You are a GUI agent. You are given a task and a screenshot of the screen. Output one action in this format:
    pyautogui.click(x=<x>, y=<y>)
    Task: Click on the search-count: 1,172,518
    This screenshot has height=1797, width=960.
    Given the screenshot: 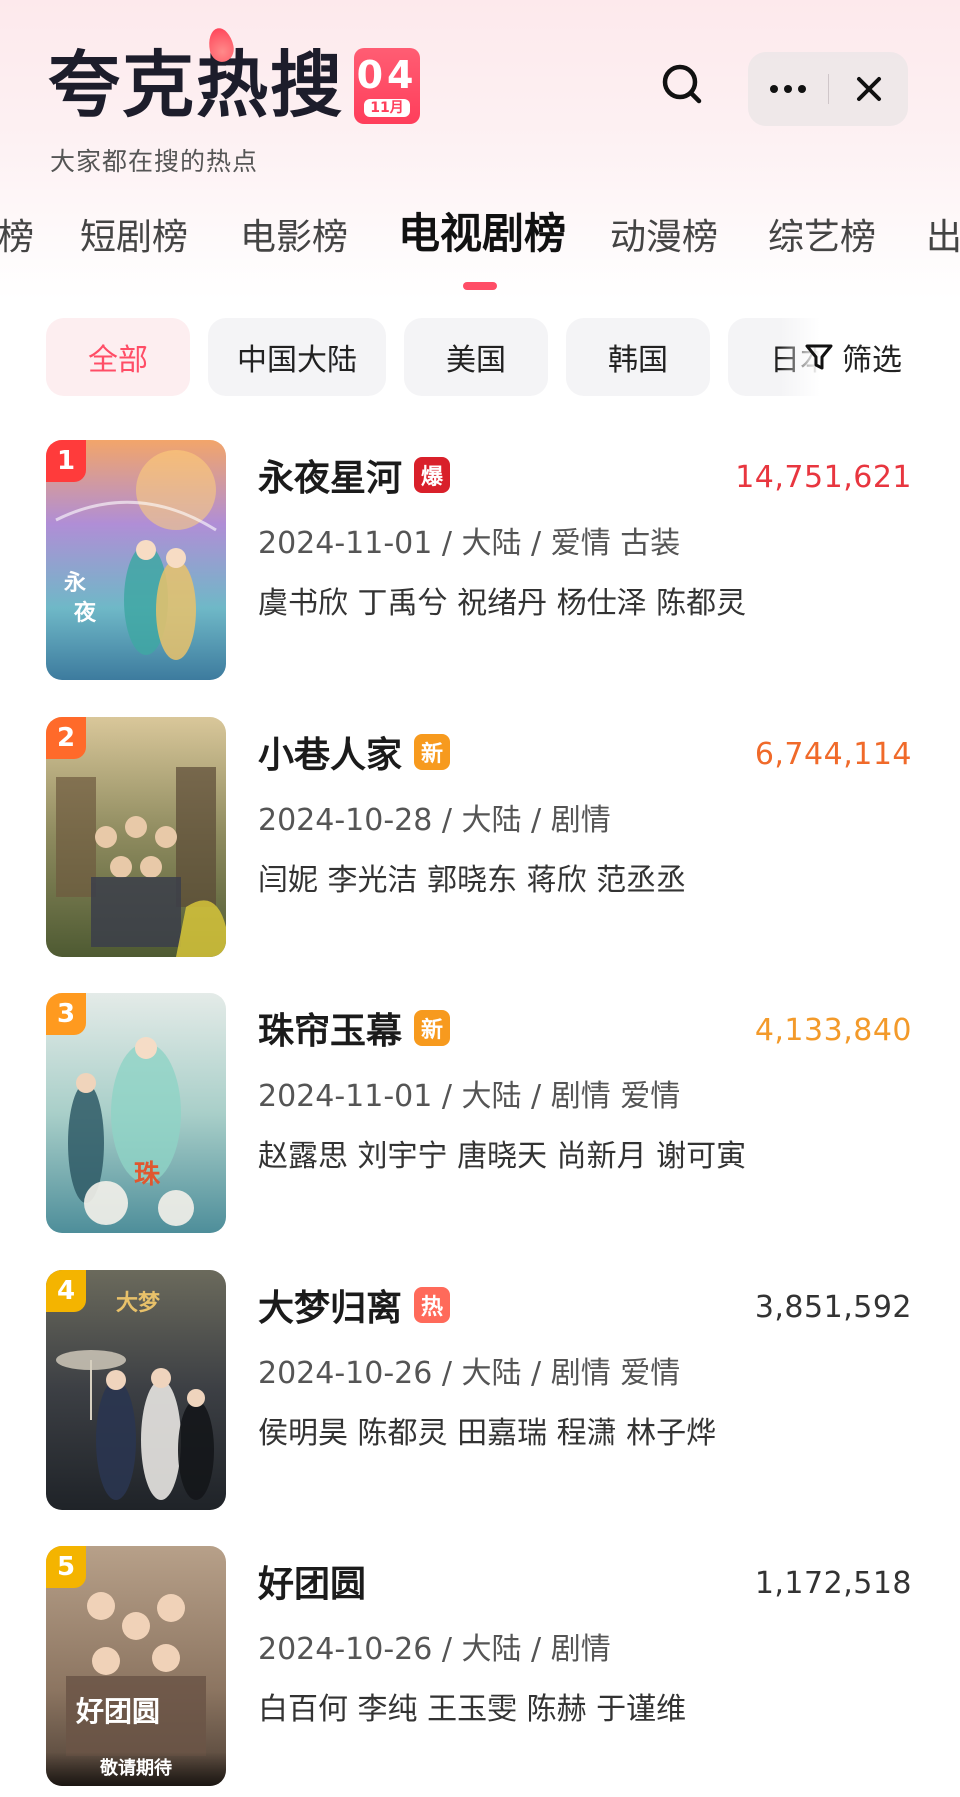 What is the action you would take?
    pyautogui.click(x=833, y=1583)
    